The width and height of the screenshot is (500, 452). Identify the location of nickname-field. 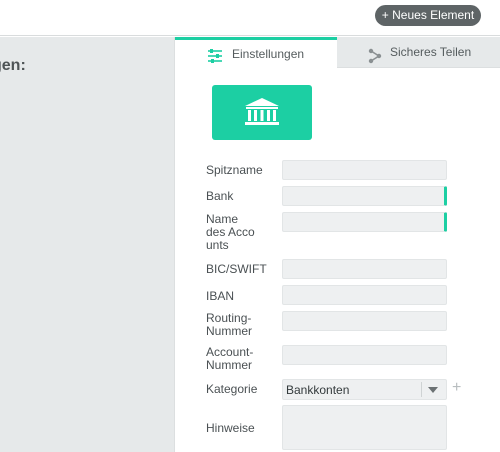
(364, 170).